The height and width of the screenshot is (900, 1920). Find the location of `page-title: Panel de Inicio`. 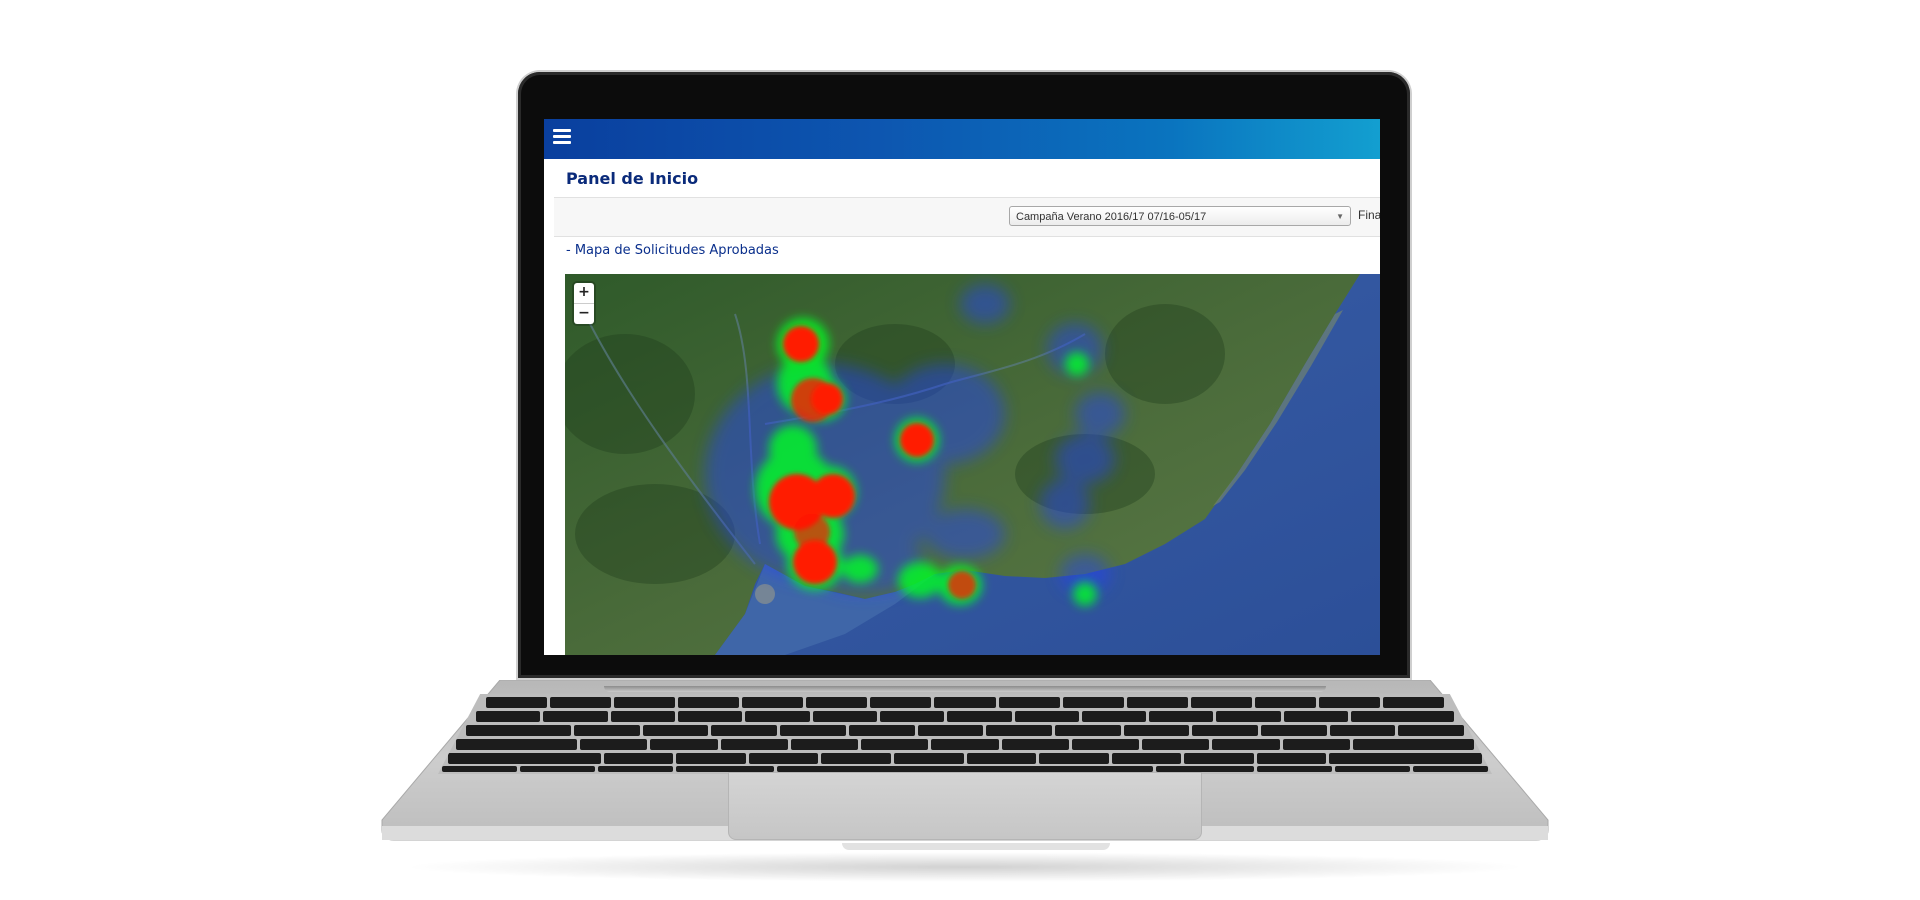

page-title: Panel de Inicio is located at coordinates (632, 178).